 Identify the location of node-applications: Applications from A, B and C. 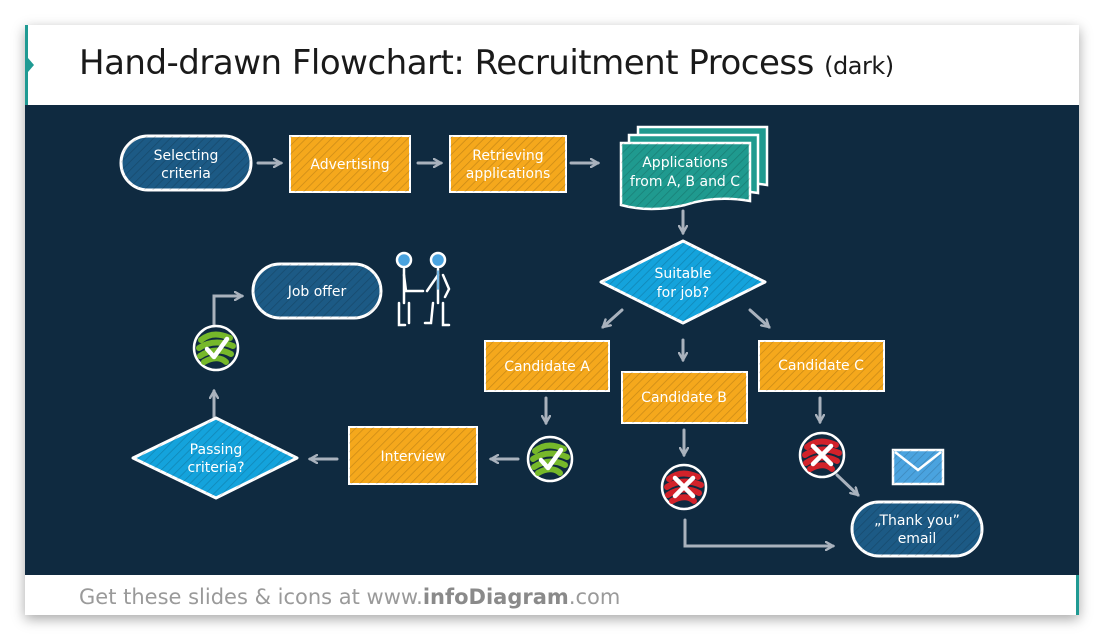
(694, 168).